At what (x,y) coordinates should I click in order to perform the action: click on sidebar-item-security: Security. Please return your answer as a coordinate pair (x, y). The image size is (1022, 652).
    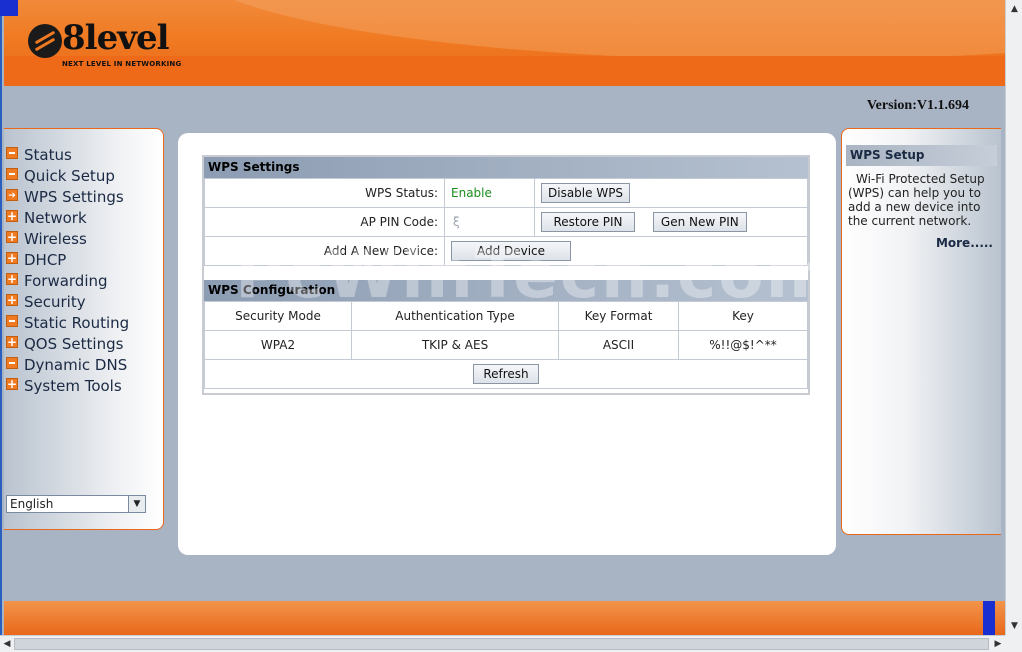
    Looking at the image, I should click on (83, 301).